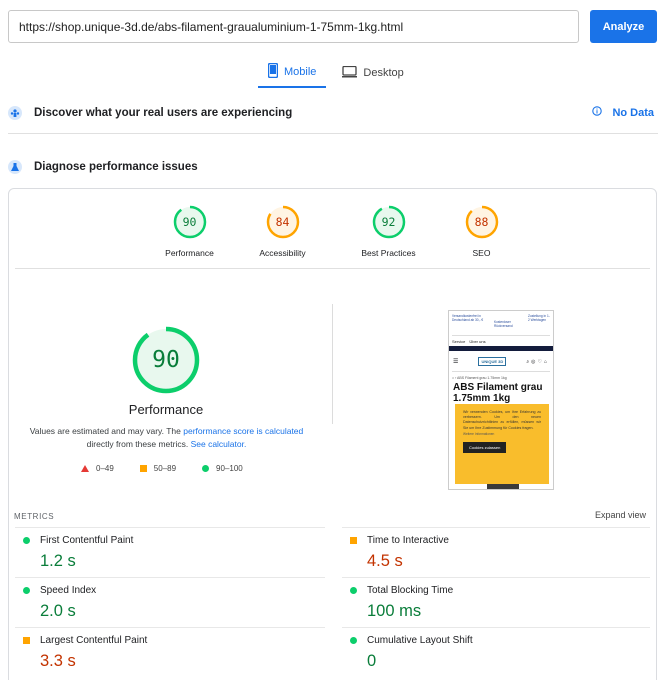 The image size is (666, 680). What do you see at coordinates (482, 378) in the screenshot?
I see `preview-breadcrumb-text: ABS Filament grau 1.75mm 1kg` at bounding box center [482, 378].